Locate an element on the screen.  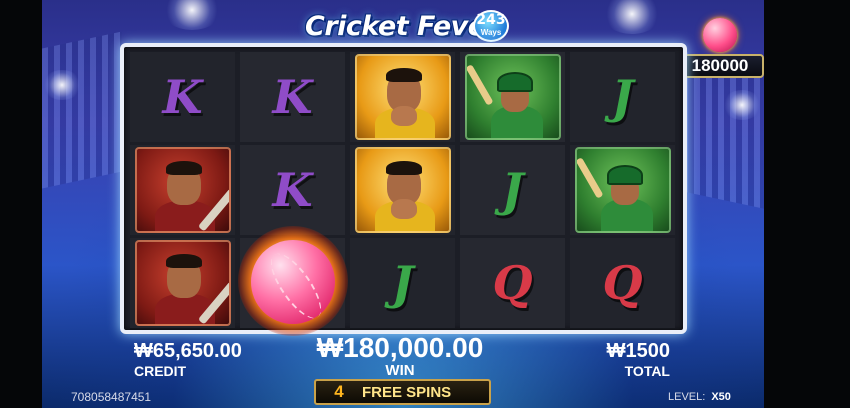
game-round-id: 708058487451 is located at coordinates (111, 397).